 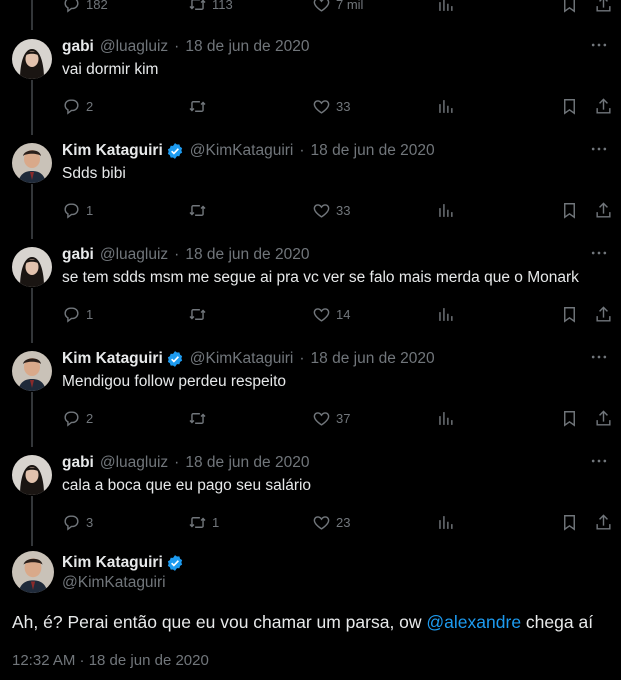 I want to click on tweet-actions: 3 1 23, so click(x=337, y=522).